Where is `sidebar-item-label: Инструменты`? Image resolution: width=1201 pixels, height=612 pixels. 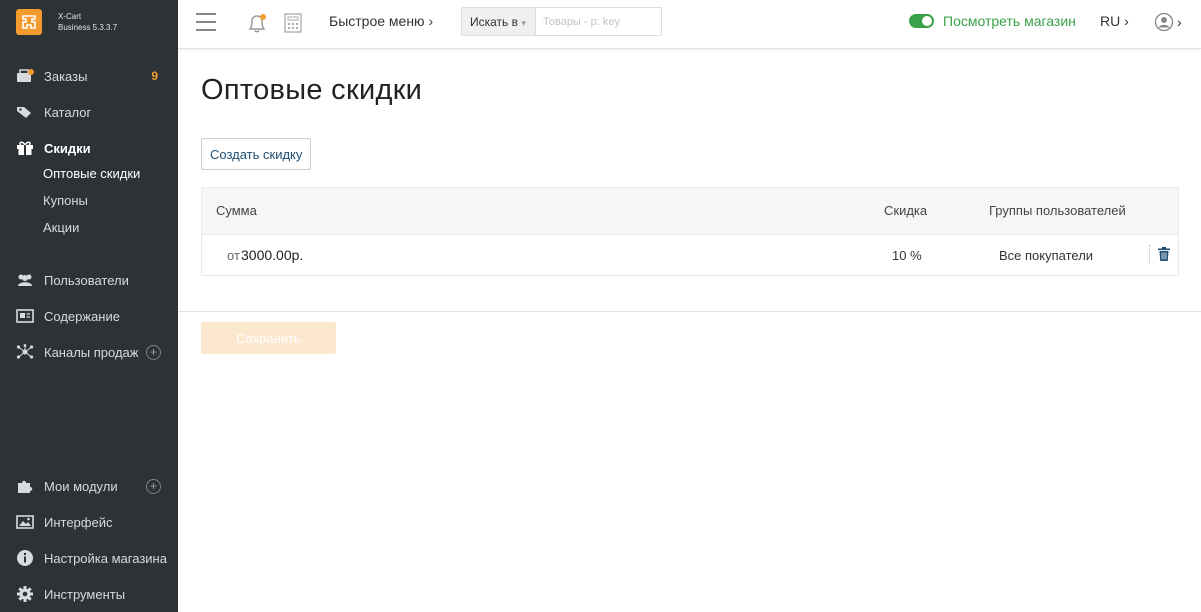 sidebar-item-label: Инструменты is located at coordinates (85, 594).